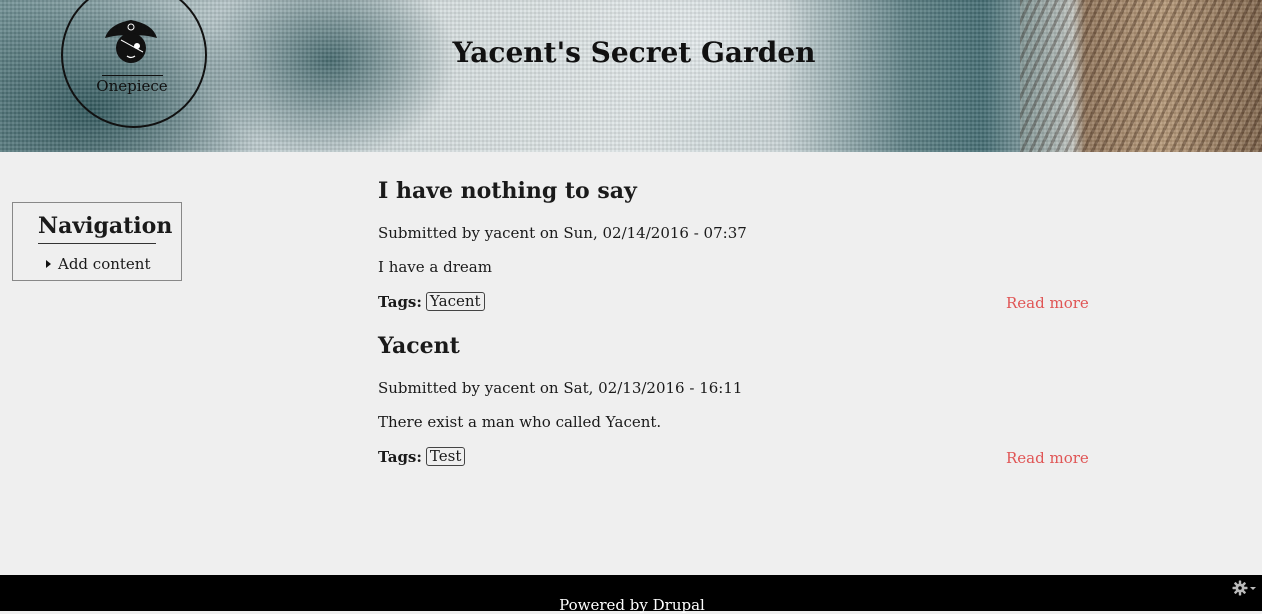 The image size is (1262, 614). Describe the element at coordinates (104, 264) in the screenshot. I see `sidebar-item-label: Add content` at that location.